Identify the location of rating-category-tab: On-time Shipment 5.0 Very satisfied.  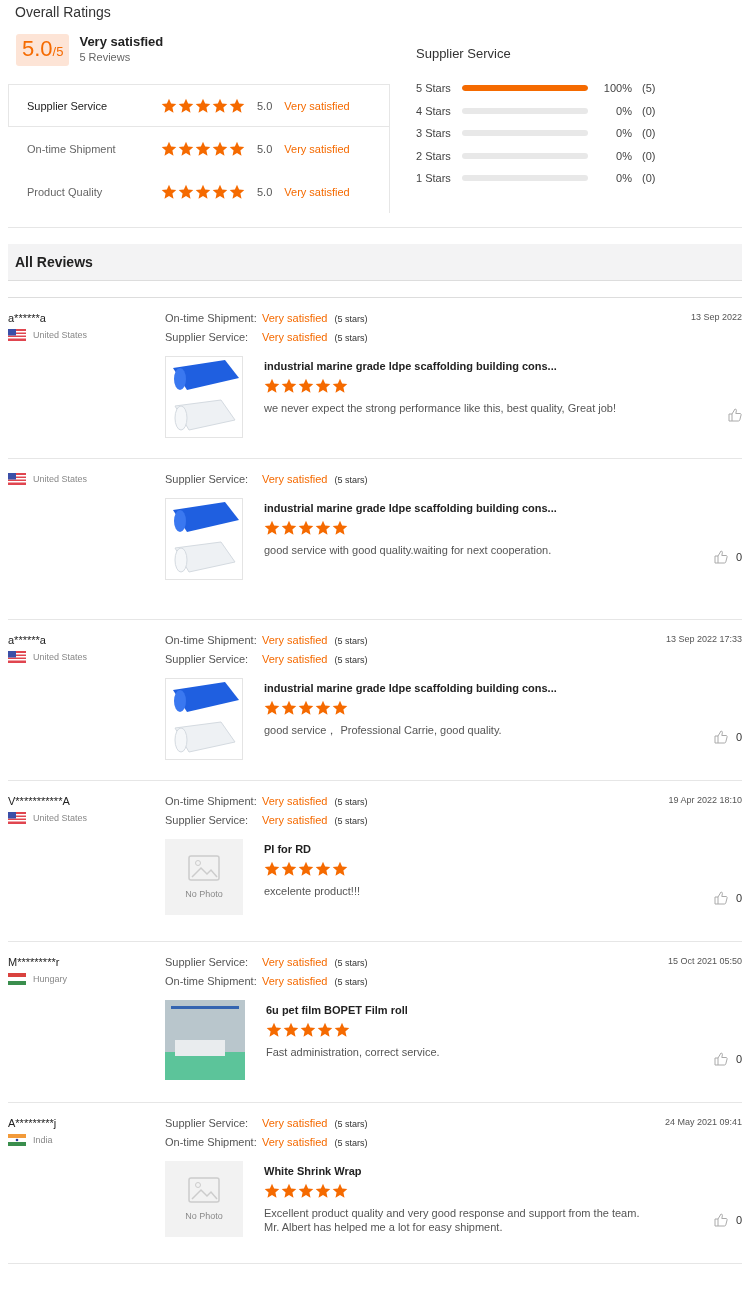
(198, 148).